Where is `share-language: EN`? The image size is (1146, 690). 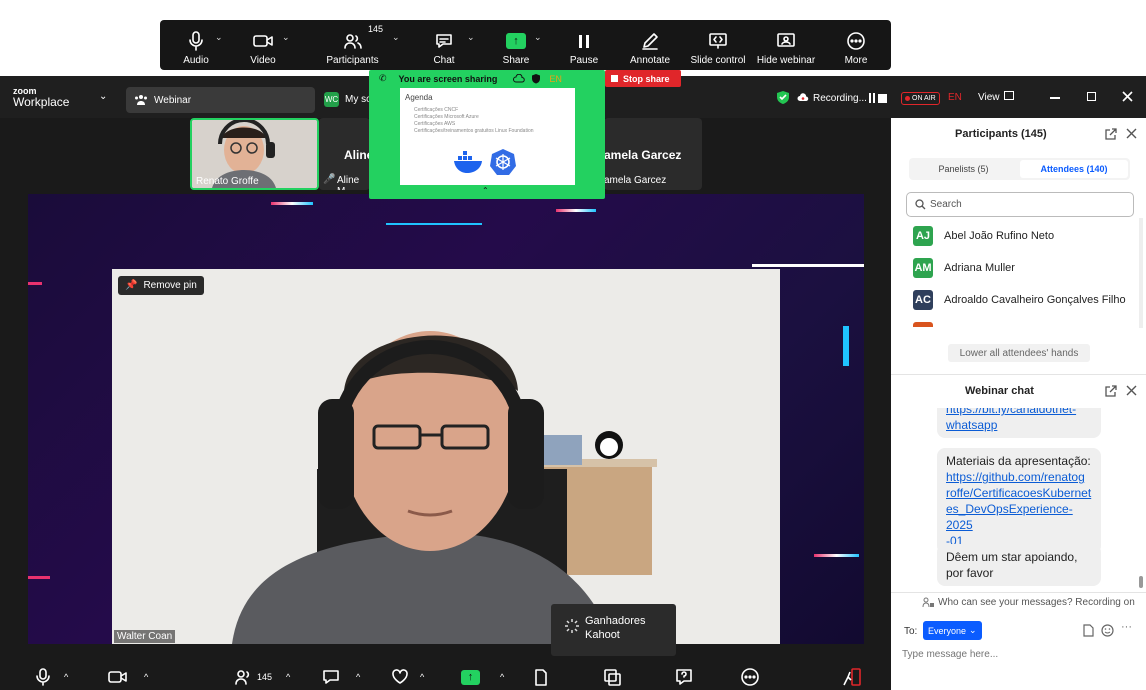
share-language: EN is located at coordinates (555, 79).